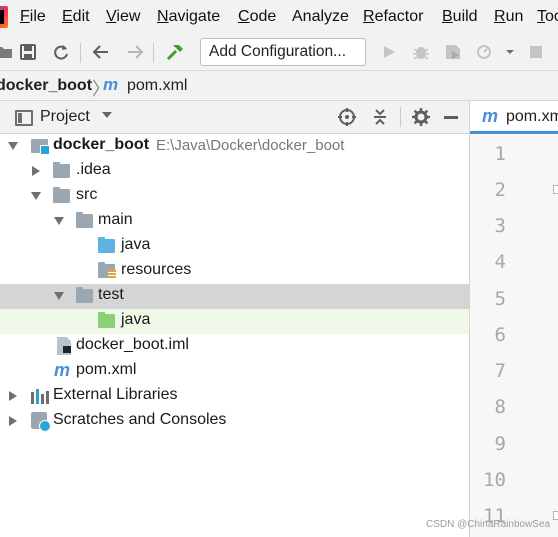 This screenshot has height=537, width=558. I want to click on gear-icon, so click(421, 117).